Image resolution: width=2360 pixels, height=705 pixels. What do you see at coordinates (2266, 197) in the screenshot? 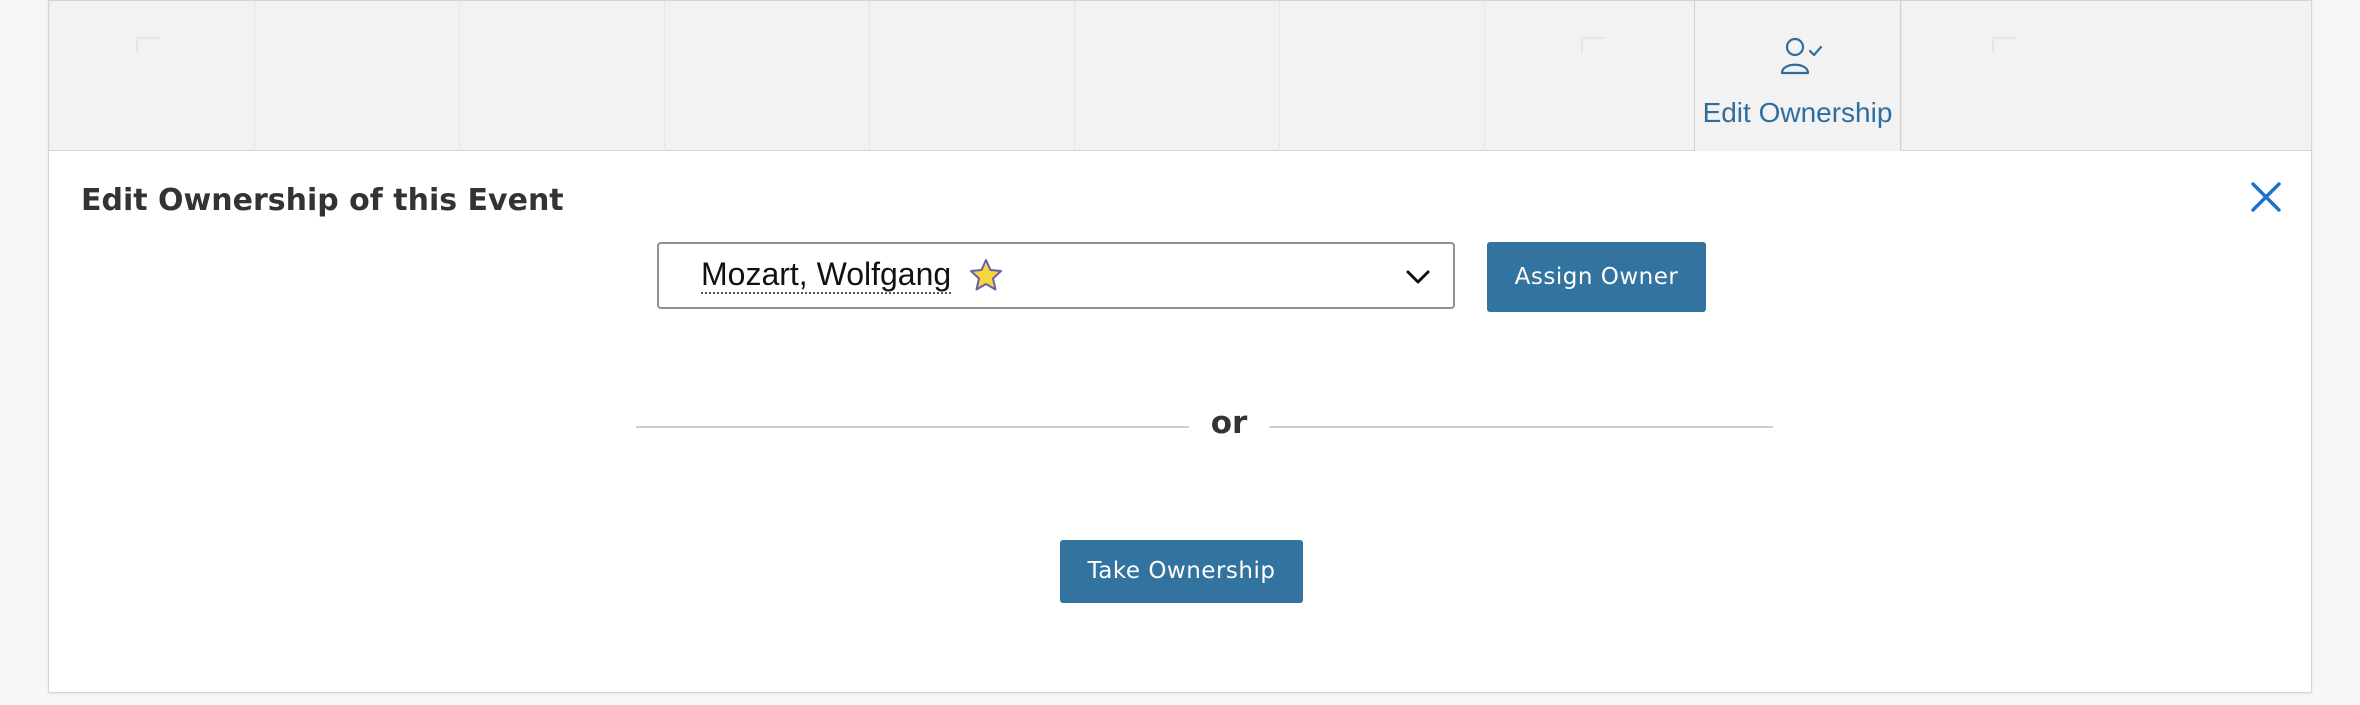
I see `close-icon` at bounding box center [2266, 197].